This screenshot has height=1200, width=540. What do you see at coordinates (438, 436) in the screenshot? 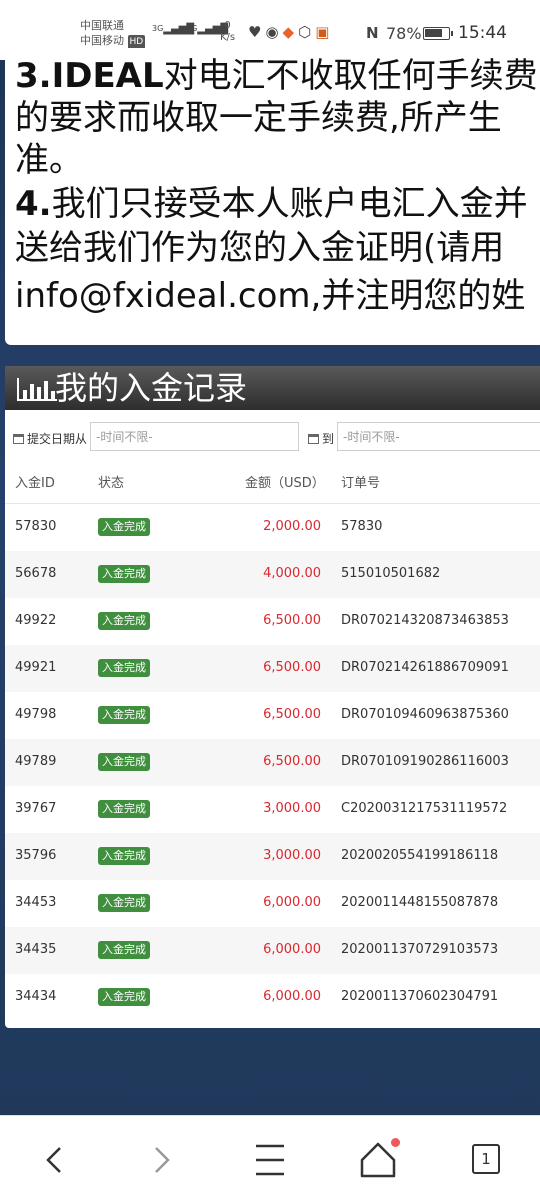
I see `date-to-input` at bounding box center [438, 436].